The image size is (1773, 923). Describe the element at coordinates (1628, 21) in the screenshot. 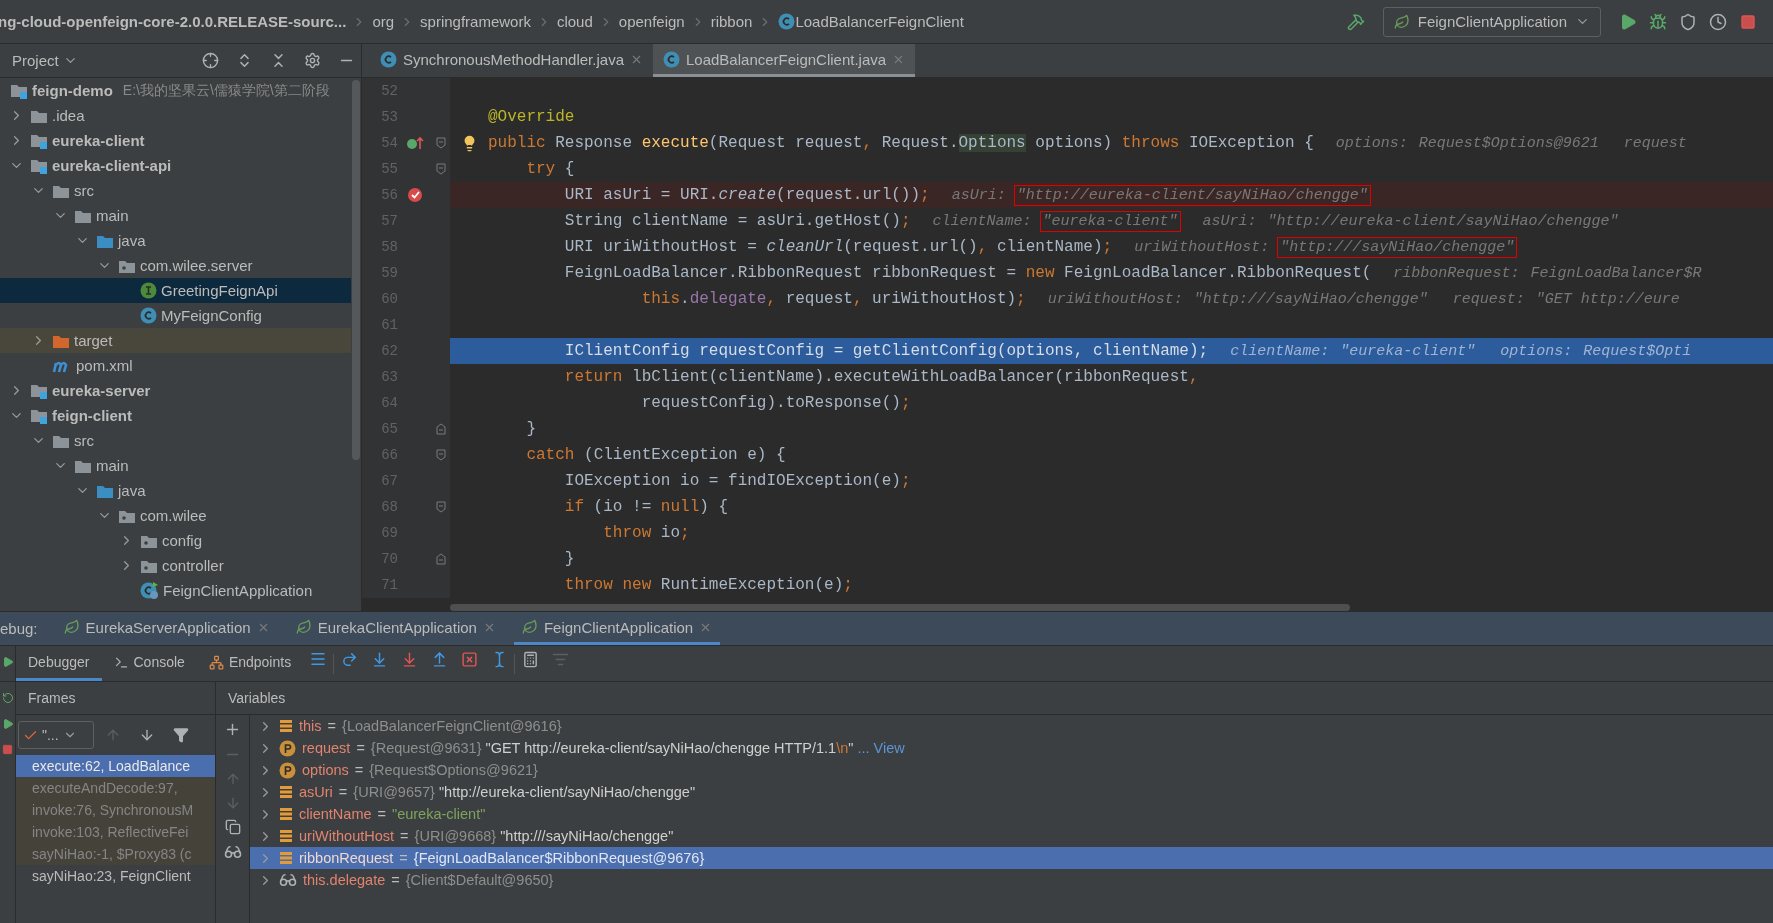

I see `run-icon` at that location.